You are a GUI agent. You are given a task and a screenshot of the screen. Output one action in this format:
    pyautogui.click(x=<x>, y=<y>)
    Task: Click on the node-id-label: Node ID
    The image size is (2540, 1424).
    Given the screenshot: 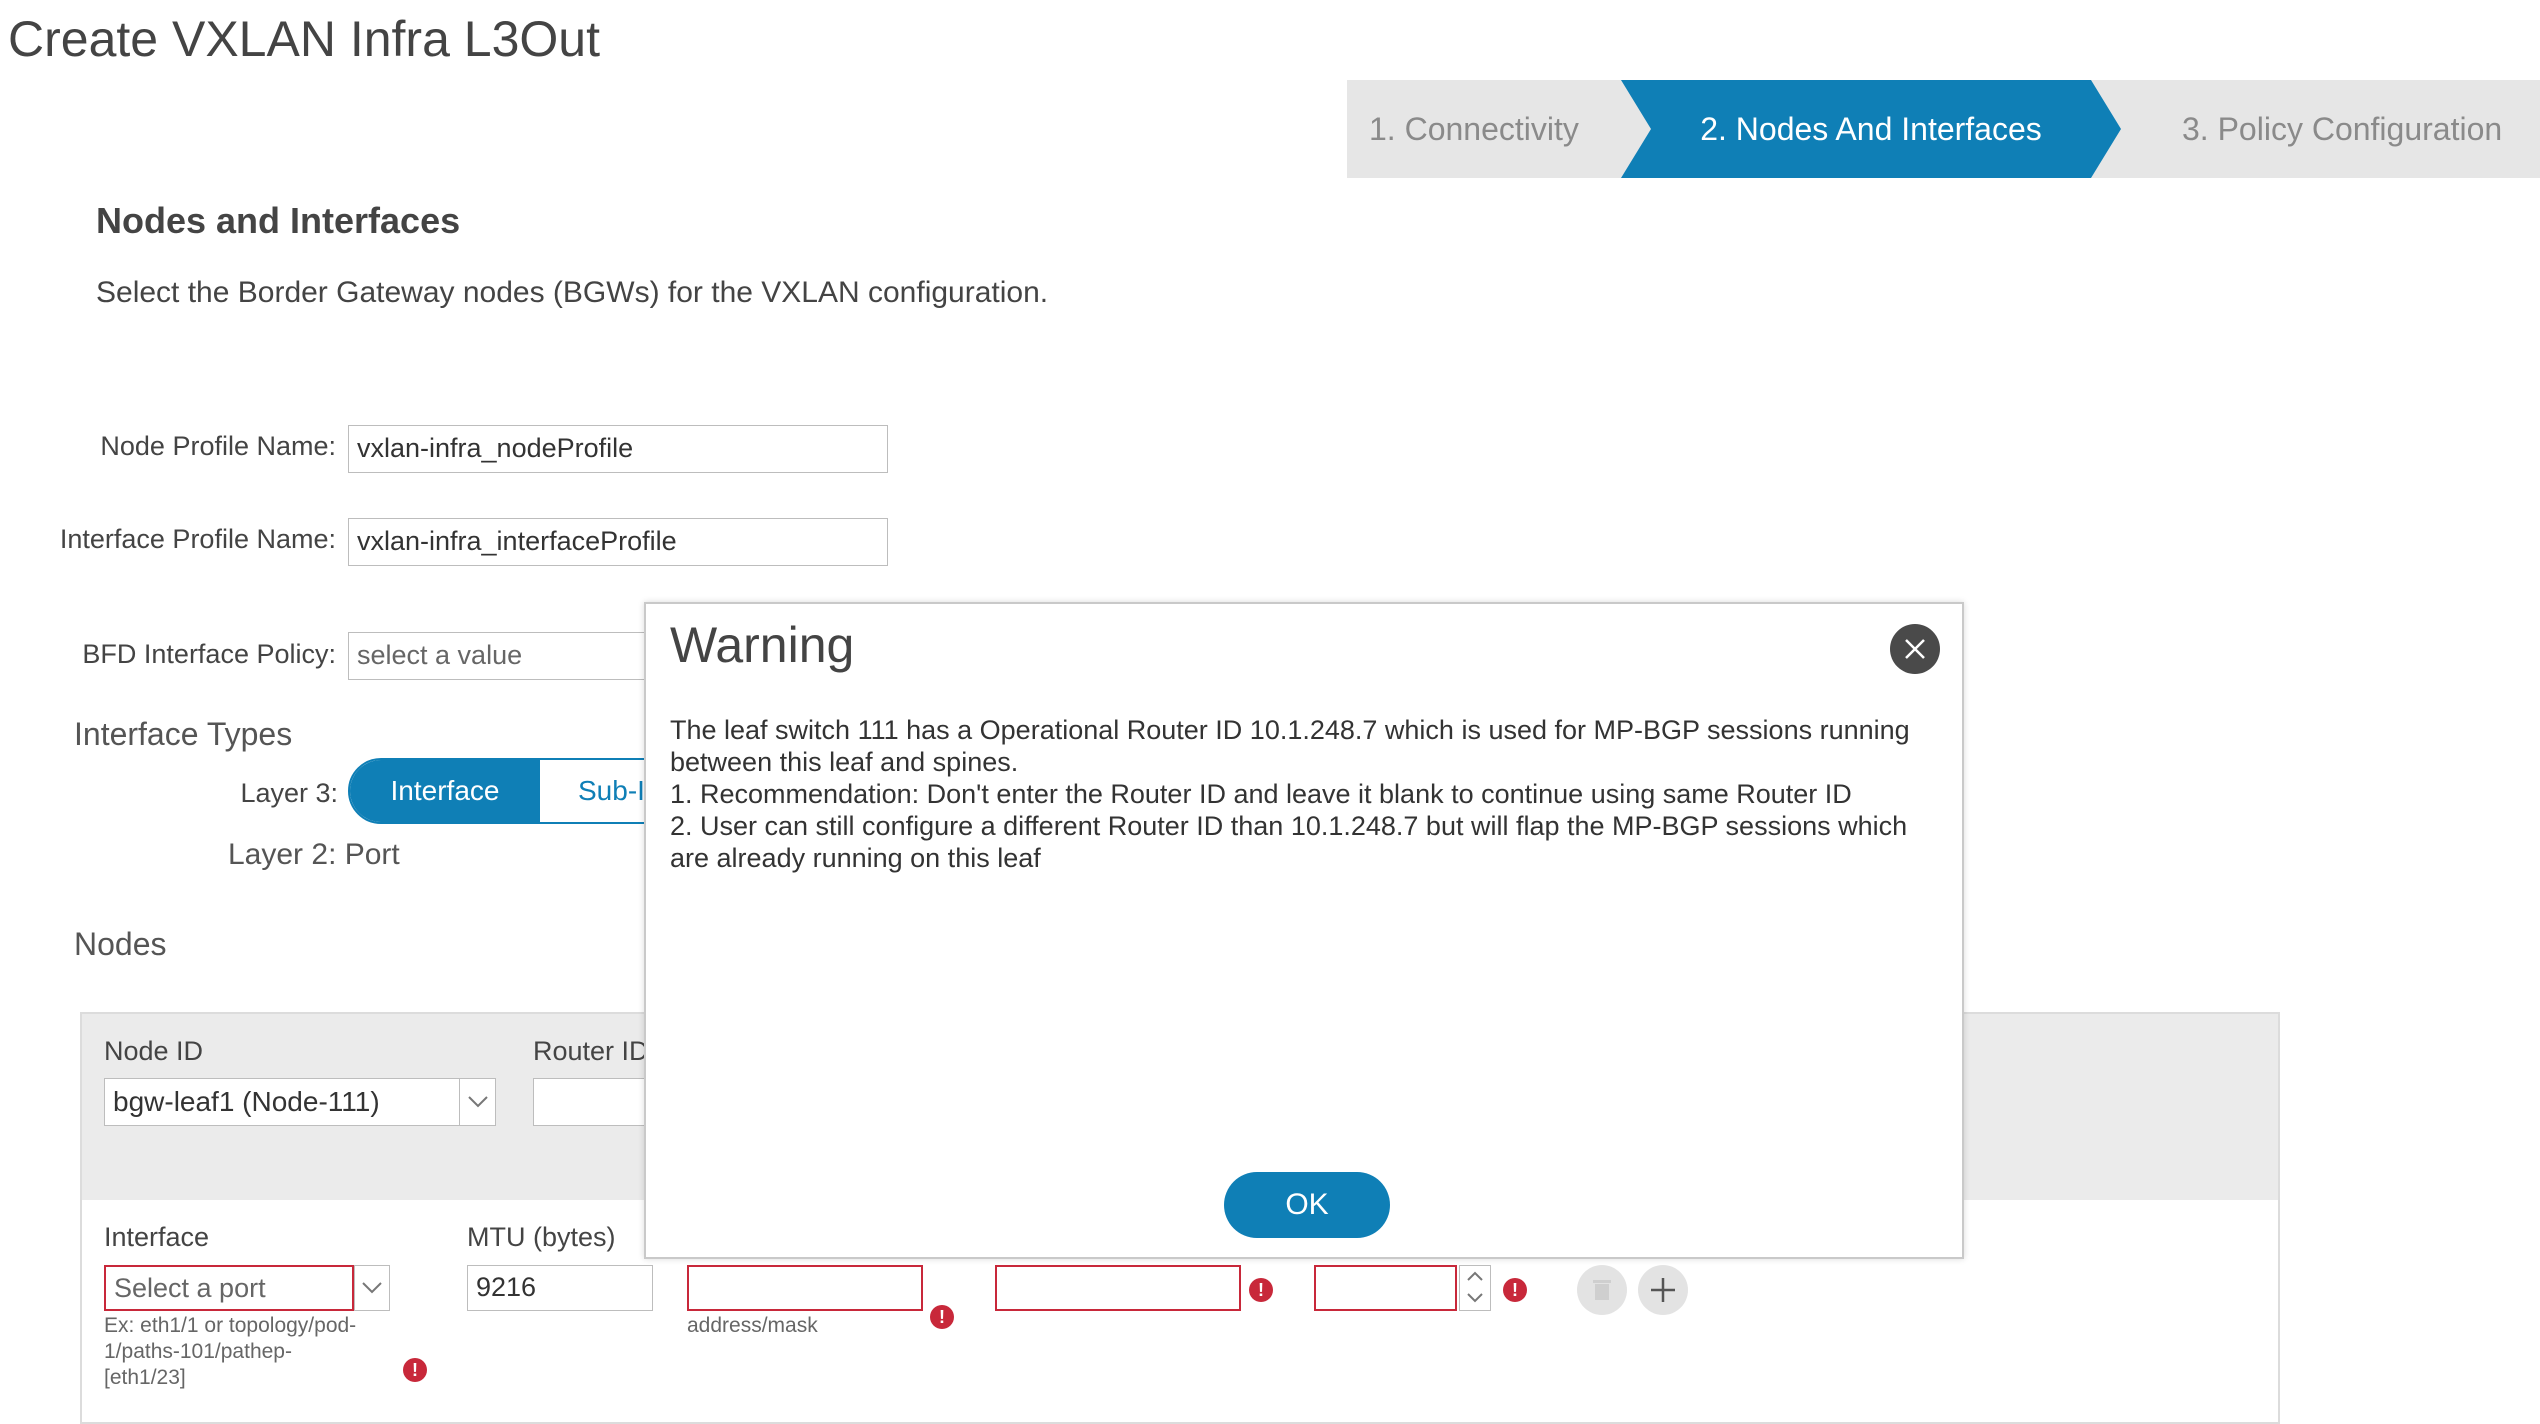 What is the action you would take?
    pyautogui.click(x=154, y=1051)
    